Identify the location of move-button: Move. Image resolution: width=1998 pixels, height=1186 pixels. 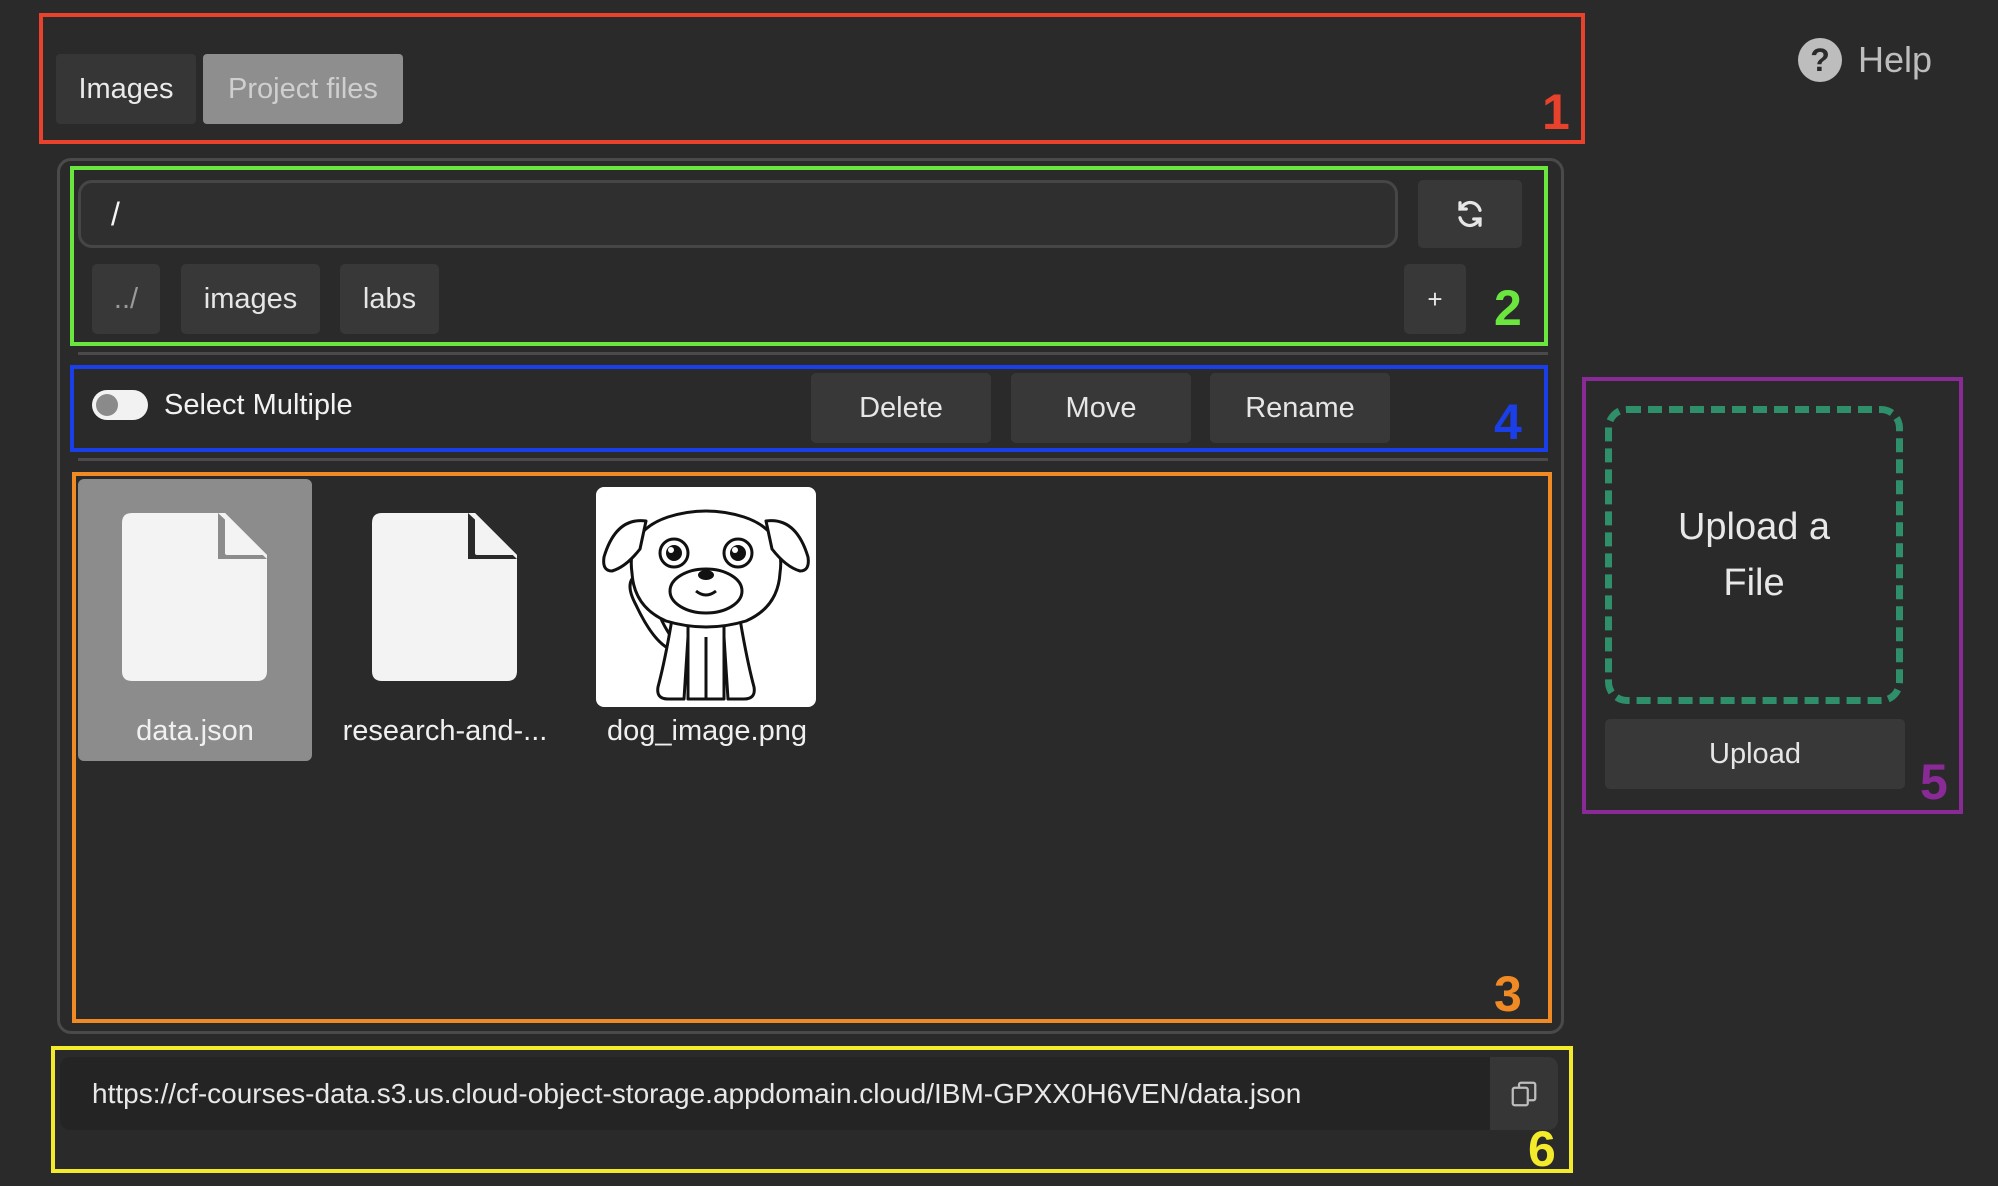
(1101, 408).